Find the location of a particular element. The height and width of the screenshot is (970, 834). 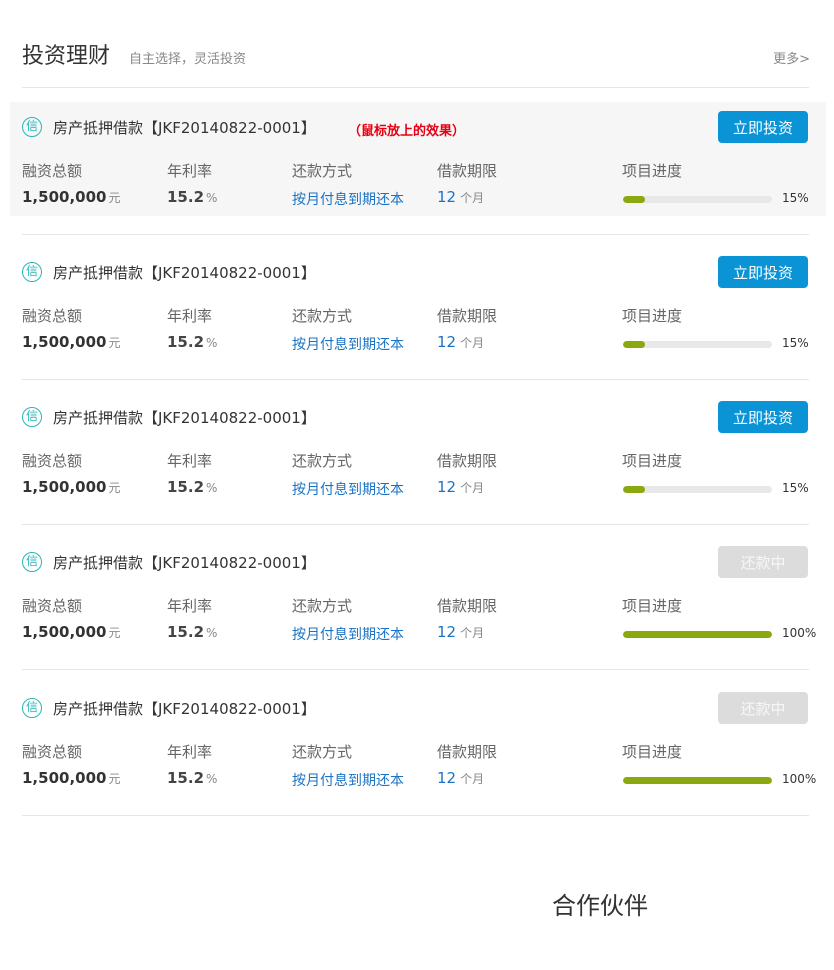

hover-note: （鼠标放上的效果） is located at coordinates (407, 131).